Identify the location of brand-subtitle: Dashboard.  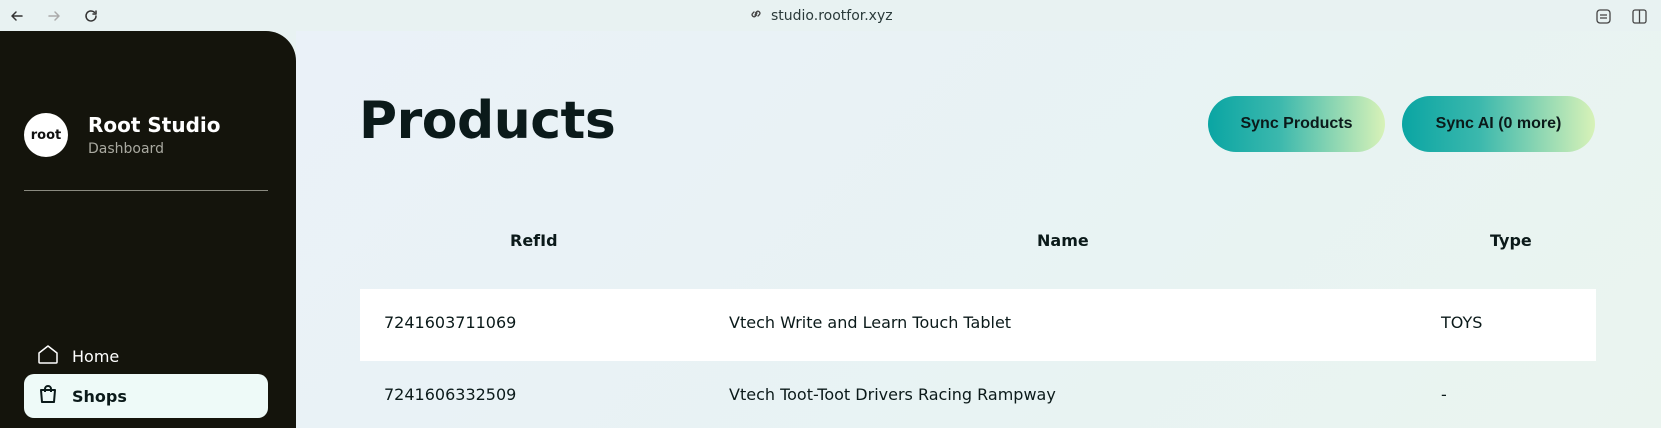
(126, 149).